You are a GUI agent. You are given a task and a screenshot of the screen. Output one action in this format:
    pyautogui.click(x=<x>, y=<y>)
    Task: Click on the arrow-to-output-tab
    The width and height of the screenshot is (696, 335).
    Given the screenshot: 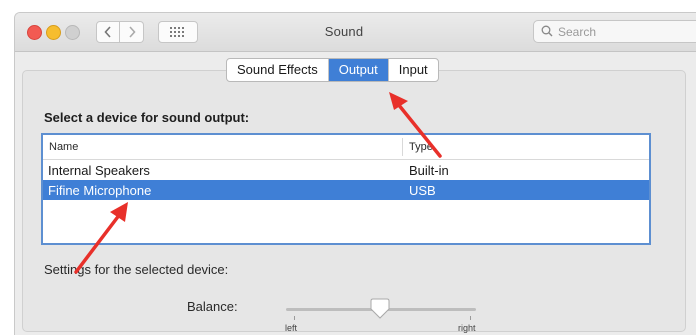 What is the action you would take?
    pyautogui.click(x=415, y=125)
    